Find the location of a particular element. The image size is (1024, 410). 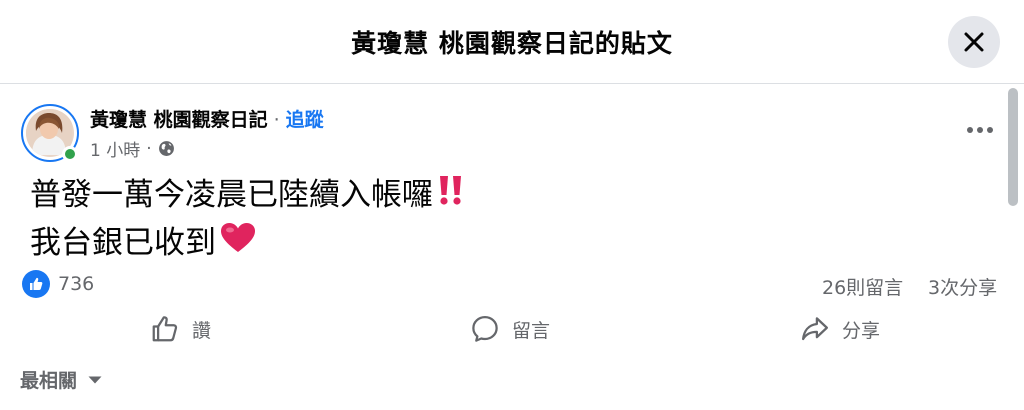

author-name-link: 黃瓊慧 桃園觀察日記 is located at coordinates (179, 120).